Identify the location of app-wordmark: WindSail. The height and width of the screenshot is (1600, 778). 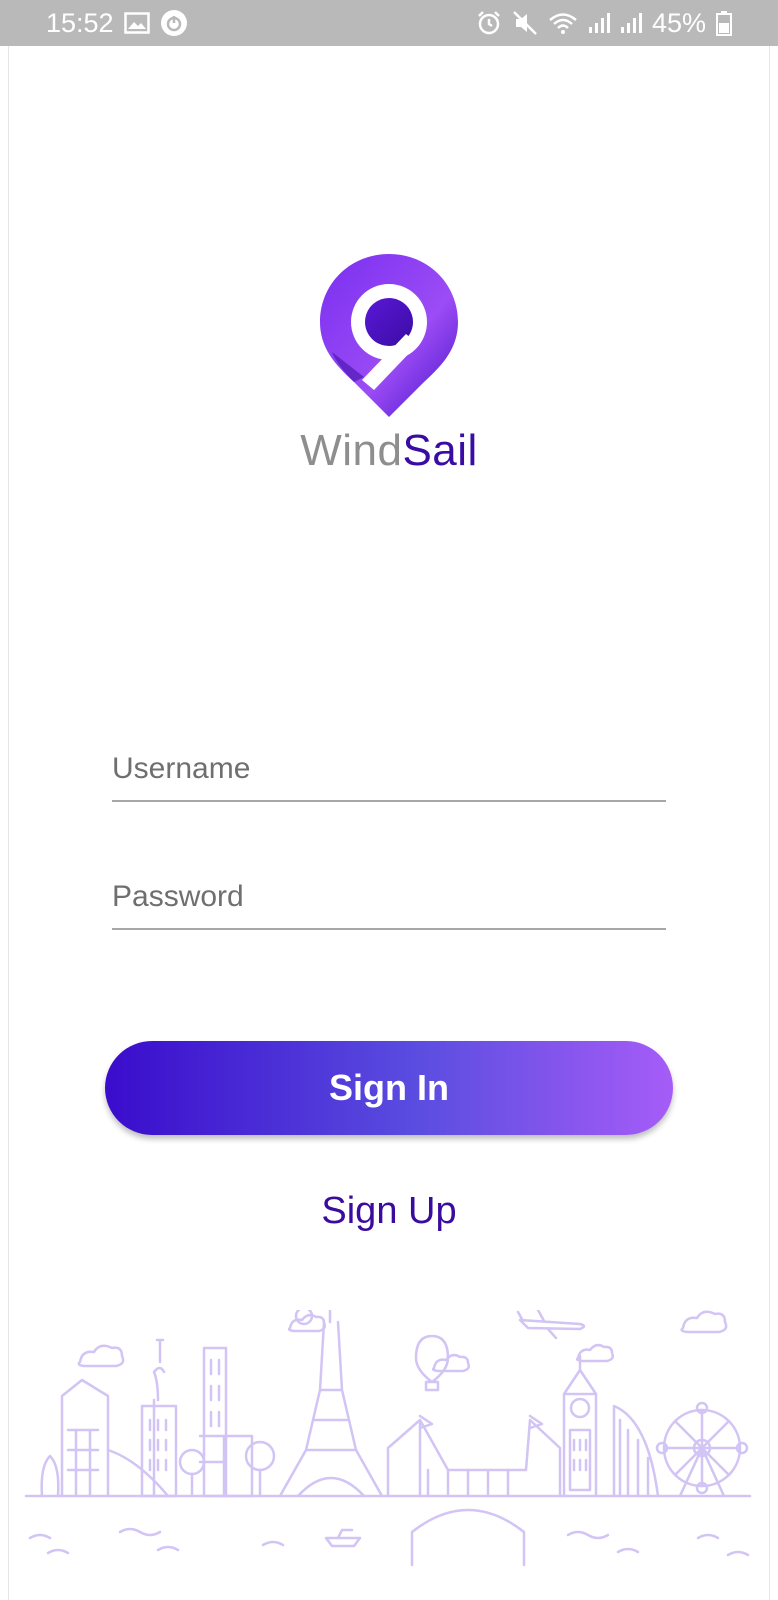
(389, 451).